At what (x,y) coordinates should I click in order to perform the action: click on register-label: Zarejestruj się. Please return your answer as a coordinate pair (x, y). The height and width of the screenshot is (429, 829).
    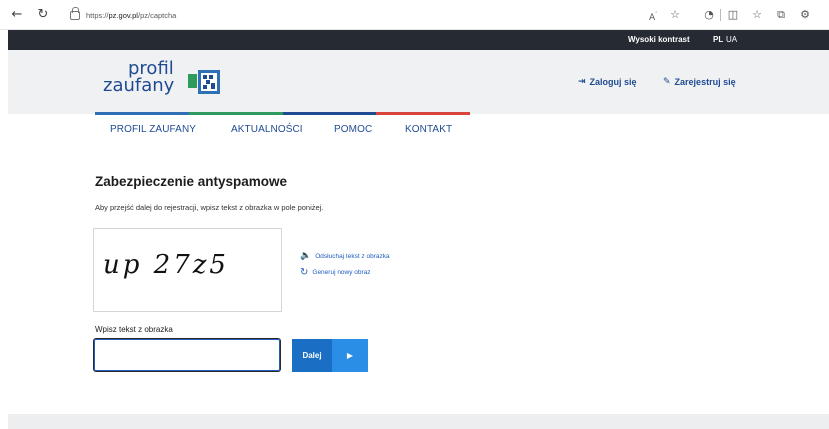
    Looking at the image, I should click on (705, 82).